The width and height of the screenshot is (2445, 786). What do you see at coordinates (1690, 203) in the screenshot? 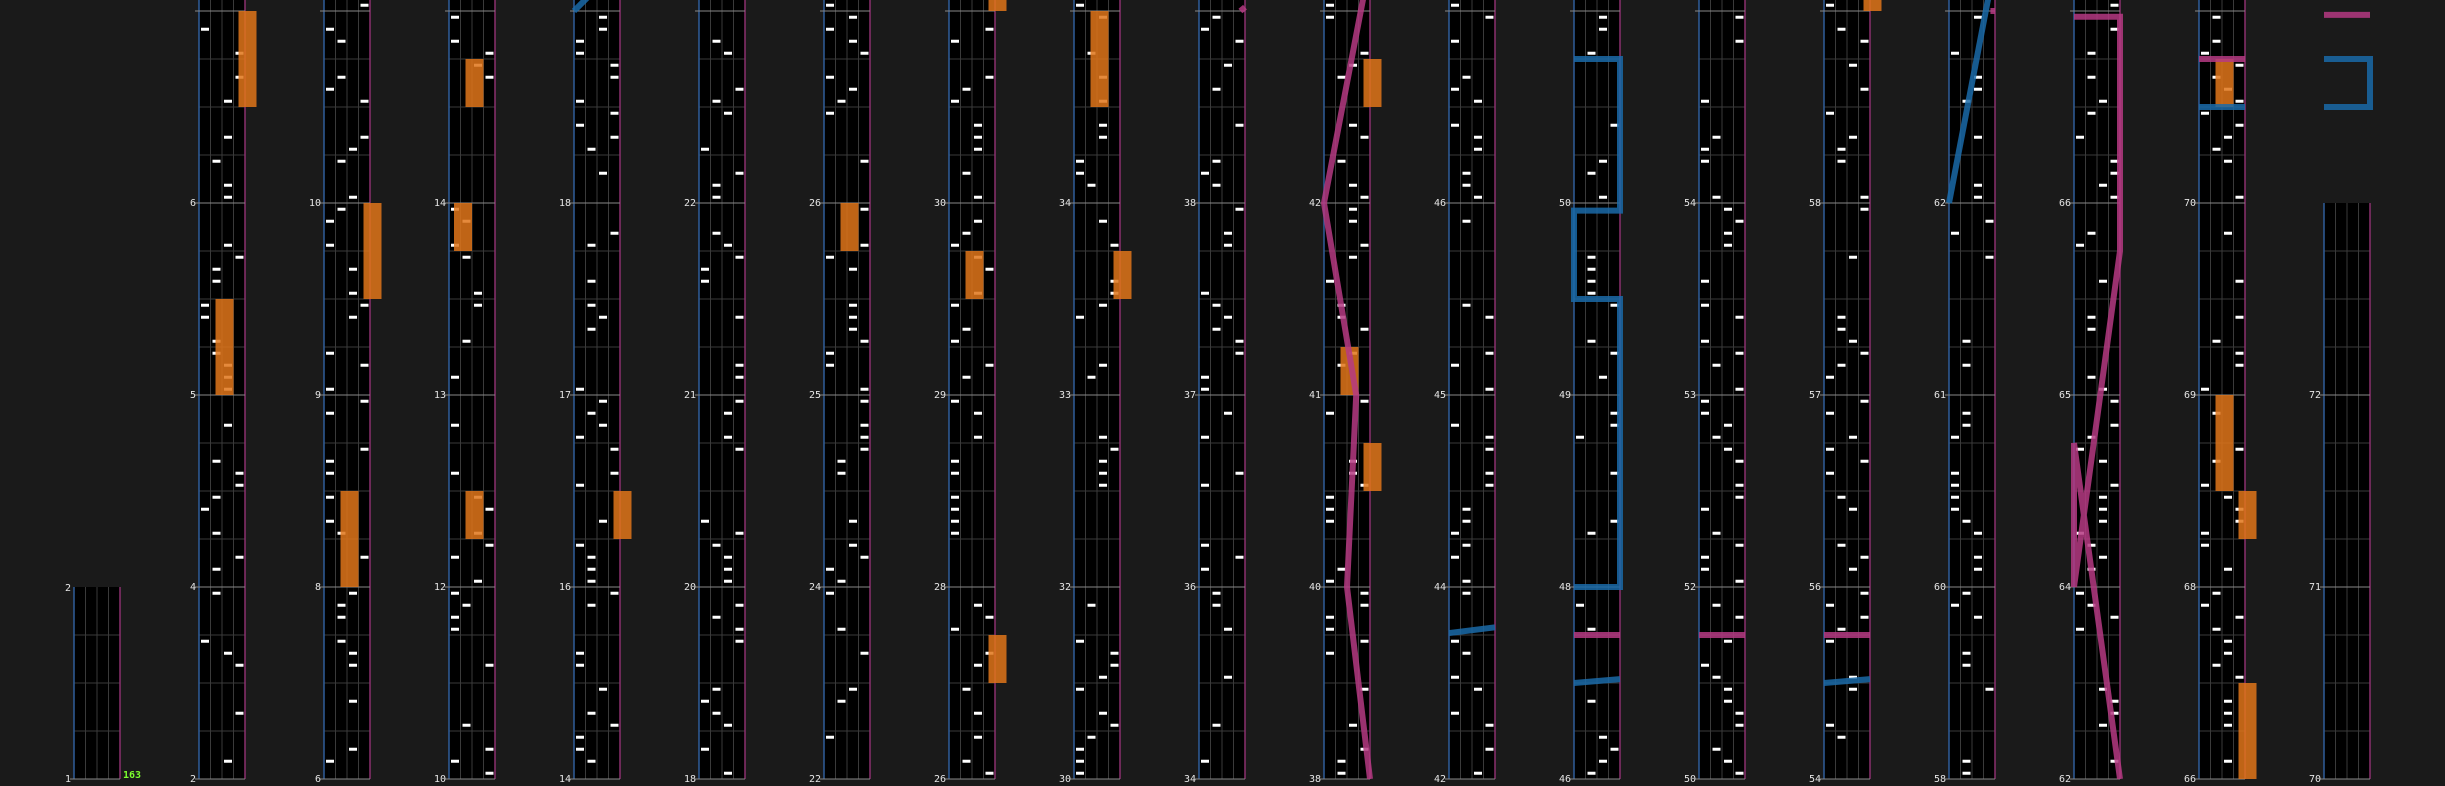
I see `measure-number: 54` at bounding box center [1690, 203].